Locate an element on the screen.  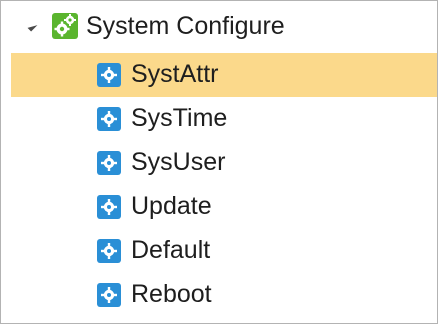
tree-item-systime: SysTime is located at coordinates (224, 119).